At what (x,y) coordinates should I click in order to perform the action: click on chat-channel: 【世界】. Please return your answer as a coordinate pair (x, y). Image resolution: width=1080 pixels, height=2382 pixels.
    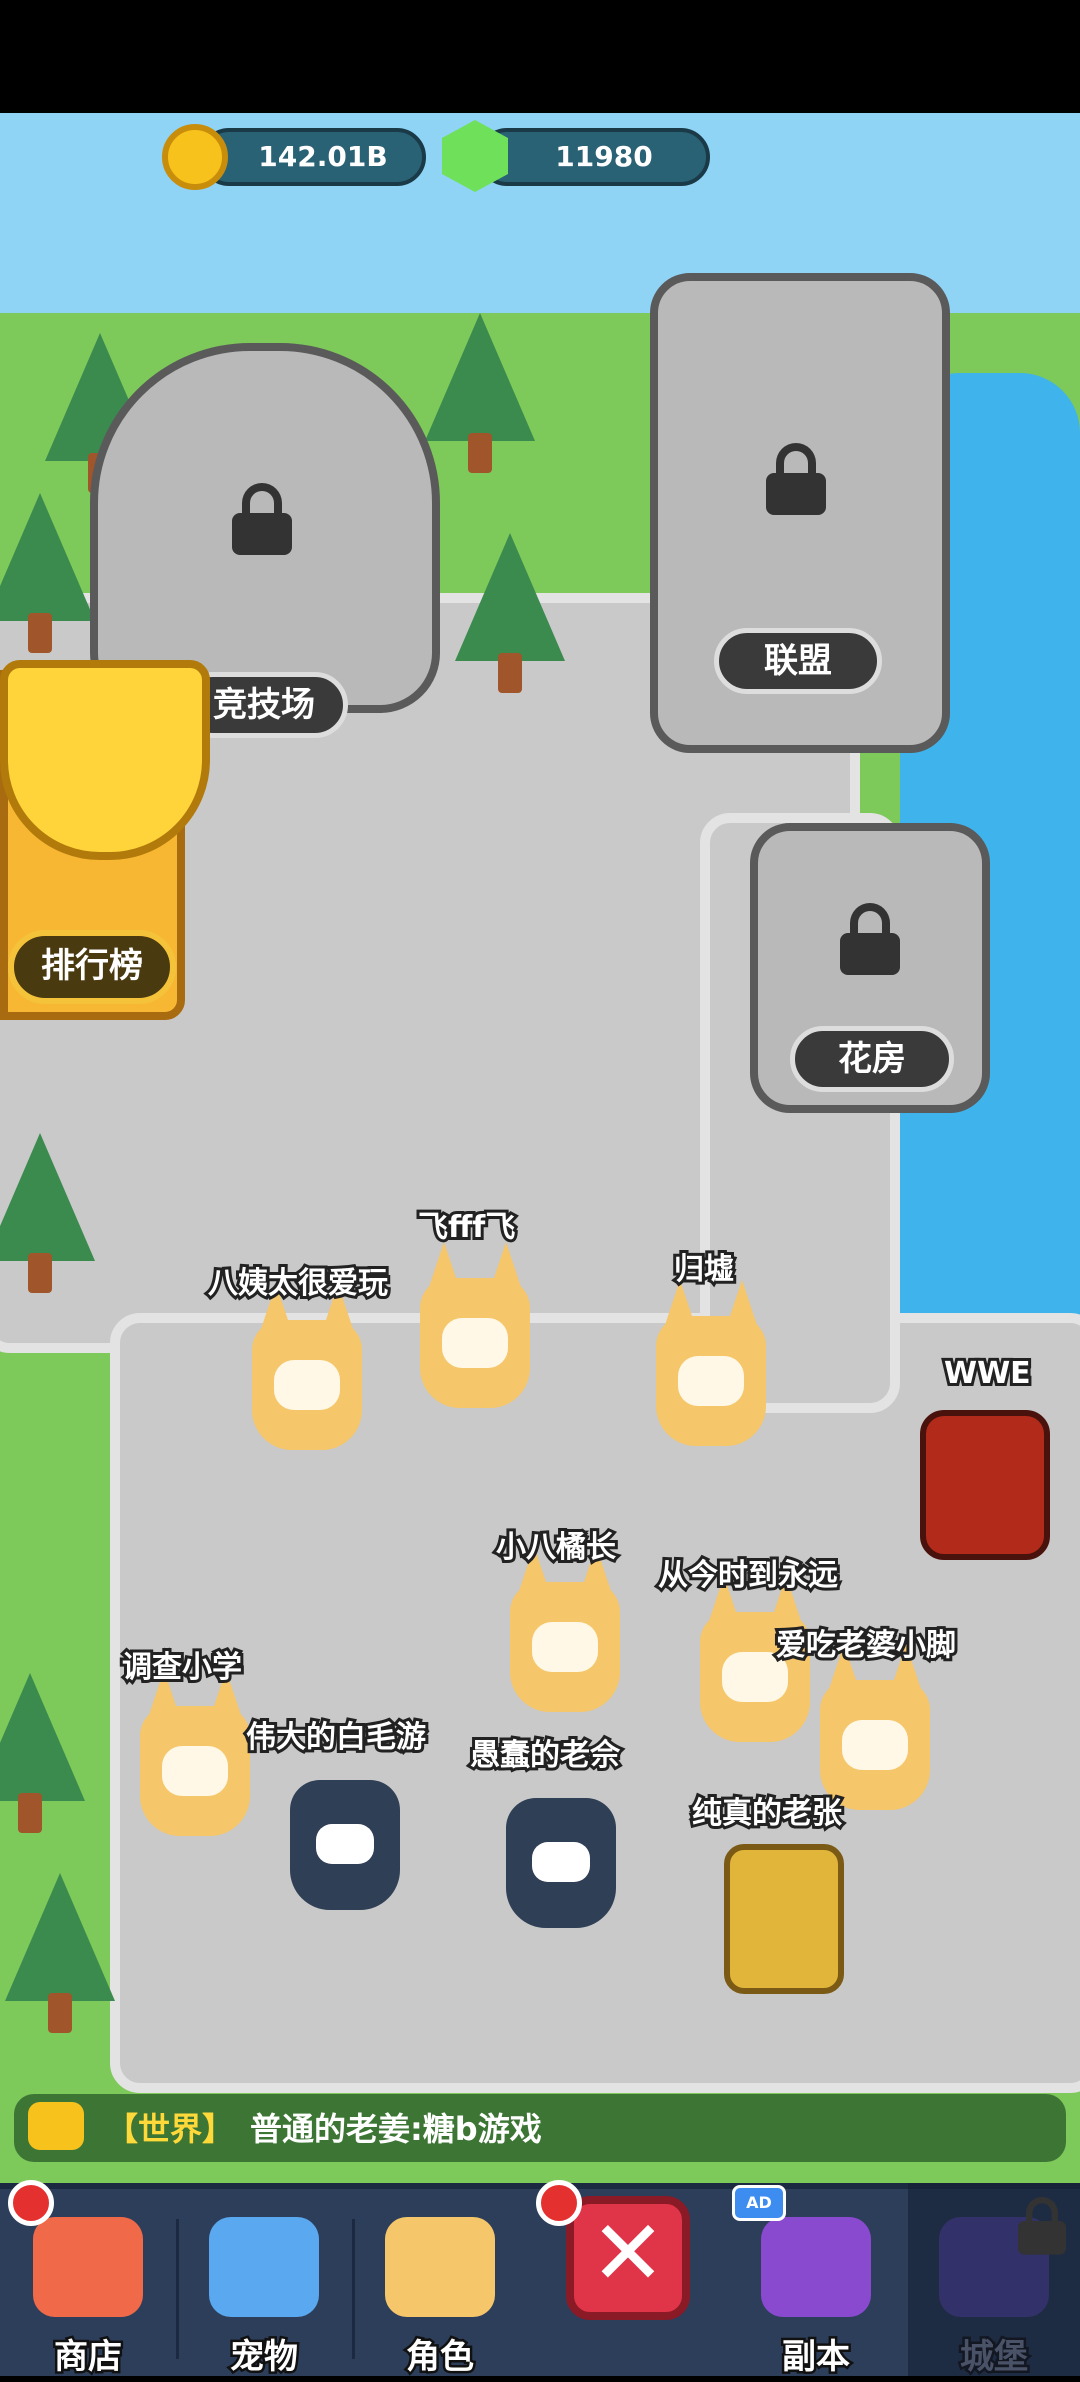
    Looking at the image, I should click on (170, 2129).